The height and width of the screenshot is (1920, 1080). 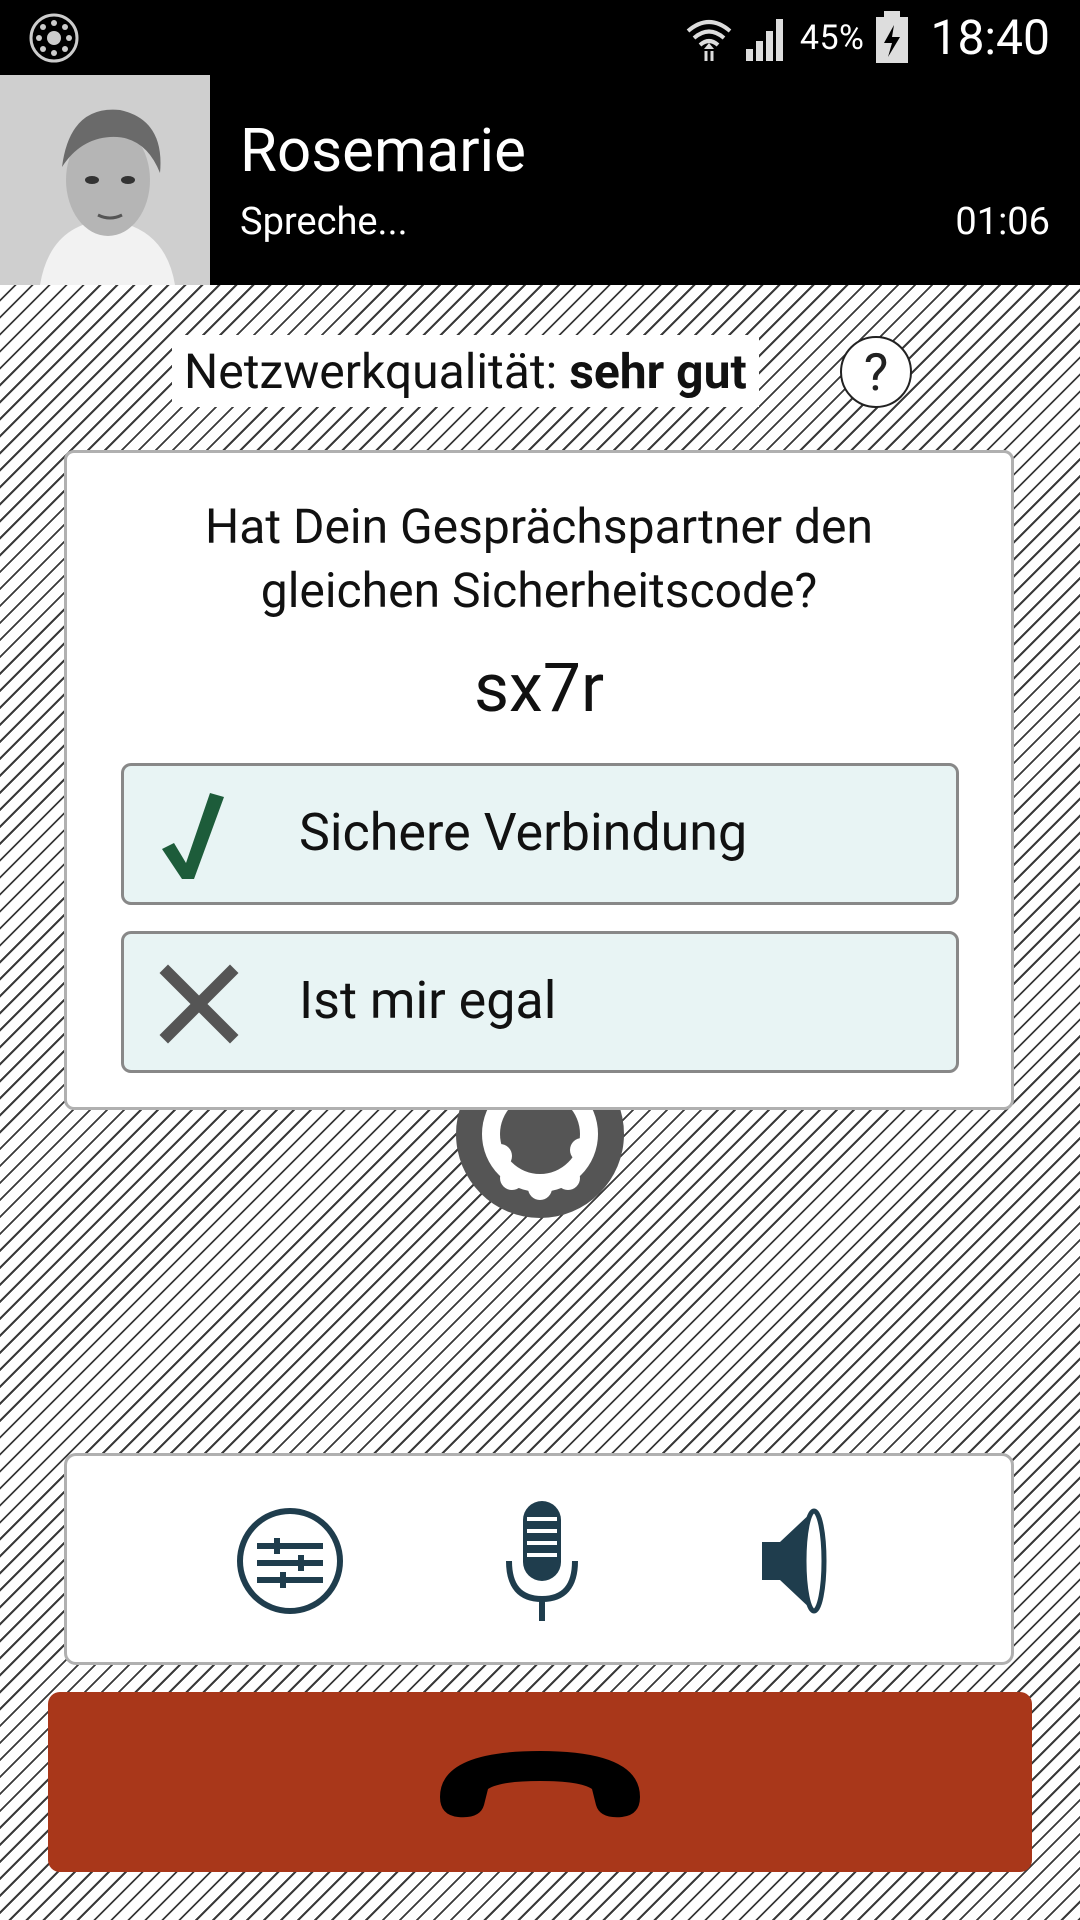 I want to click on checkmark-icon, so click(x=193, y=836).